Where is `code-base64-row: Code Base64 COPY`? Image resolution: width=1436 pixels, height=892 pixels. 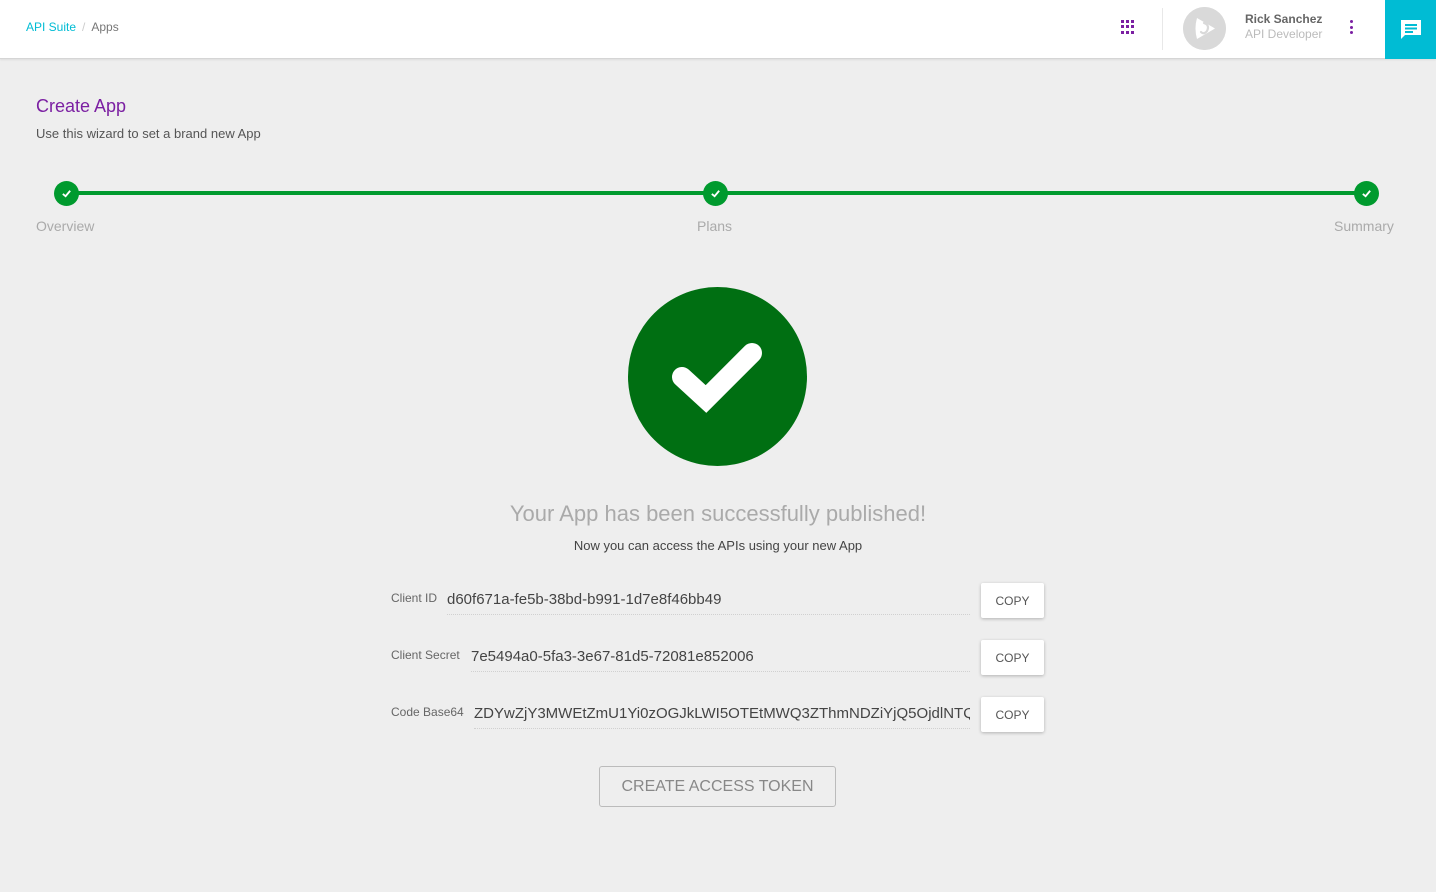
code-base64-row: Code Base64 COPY is located at coordinates (717, 715).